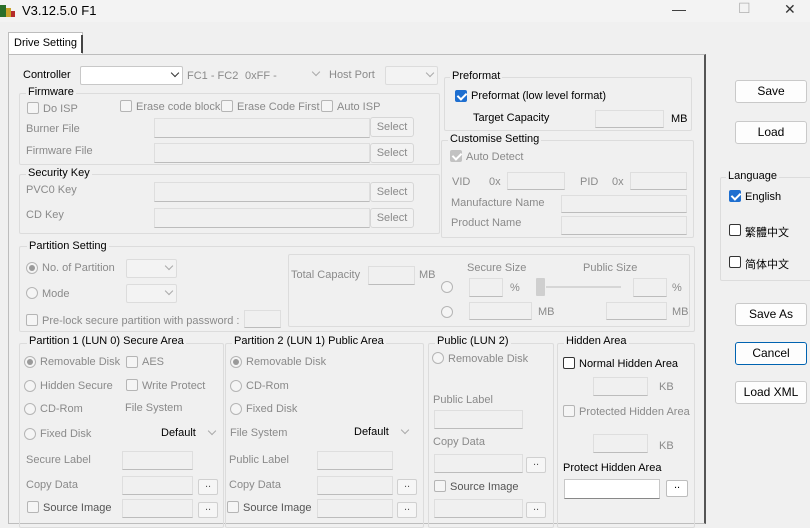 The image size is (810, 528). I want to click on burner-file-input, so click(262, 128).